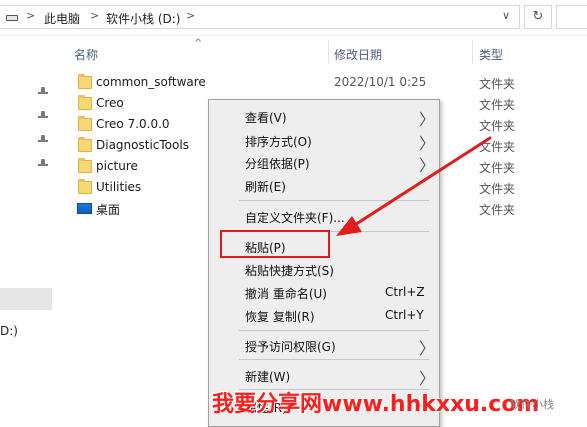 The height and width of the screenshot is (427, 587). Describe the element at coordinates (414, 186) in the screenshot. I see `annotation-arrow` at that location.